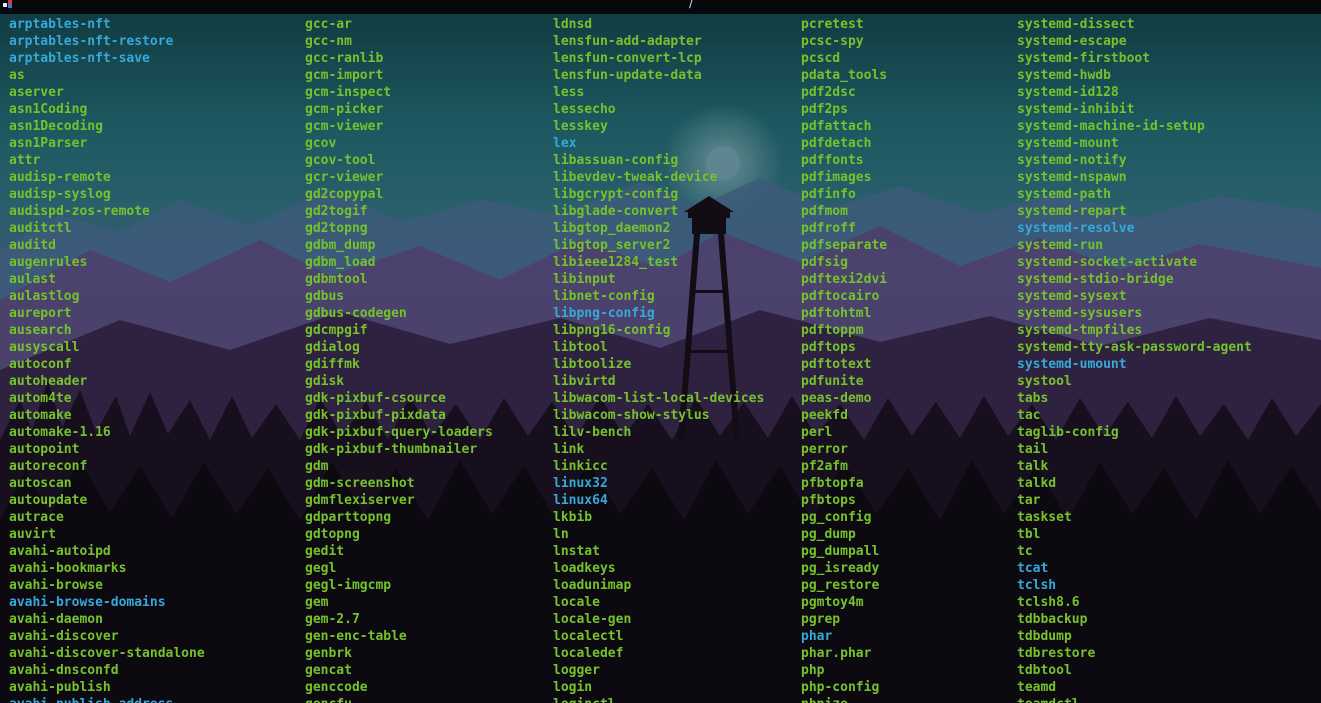 This screenshot has width=1321, height=703. What do you see at coordinates (832, 24) in the screenshot?
I see `executable-entry: pcretest` at bounding box center [832, 24].